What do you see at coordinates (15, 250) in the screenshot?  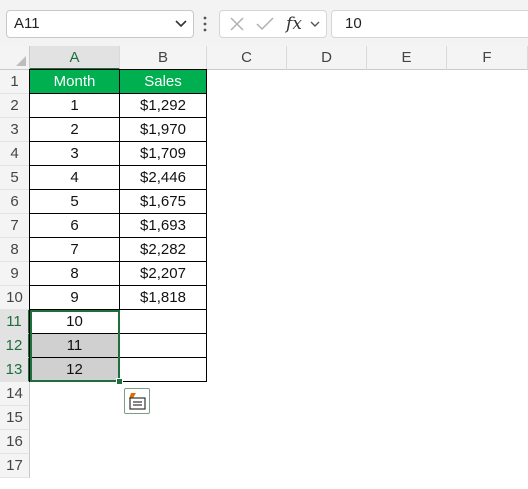 I see `row-header-8: 8` at bounding box center [15, 250].